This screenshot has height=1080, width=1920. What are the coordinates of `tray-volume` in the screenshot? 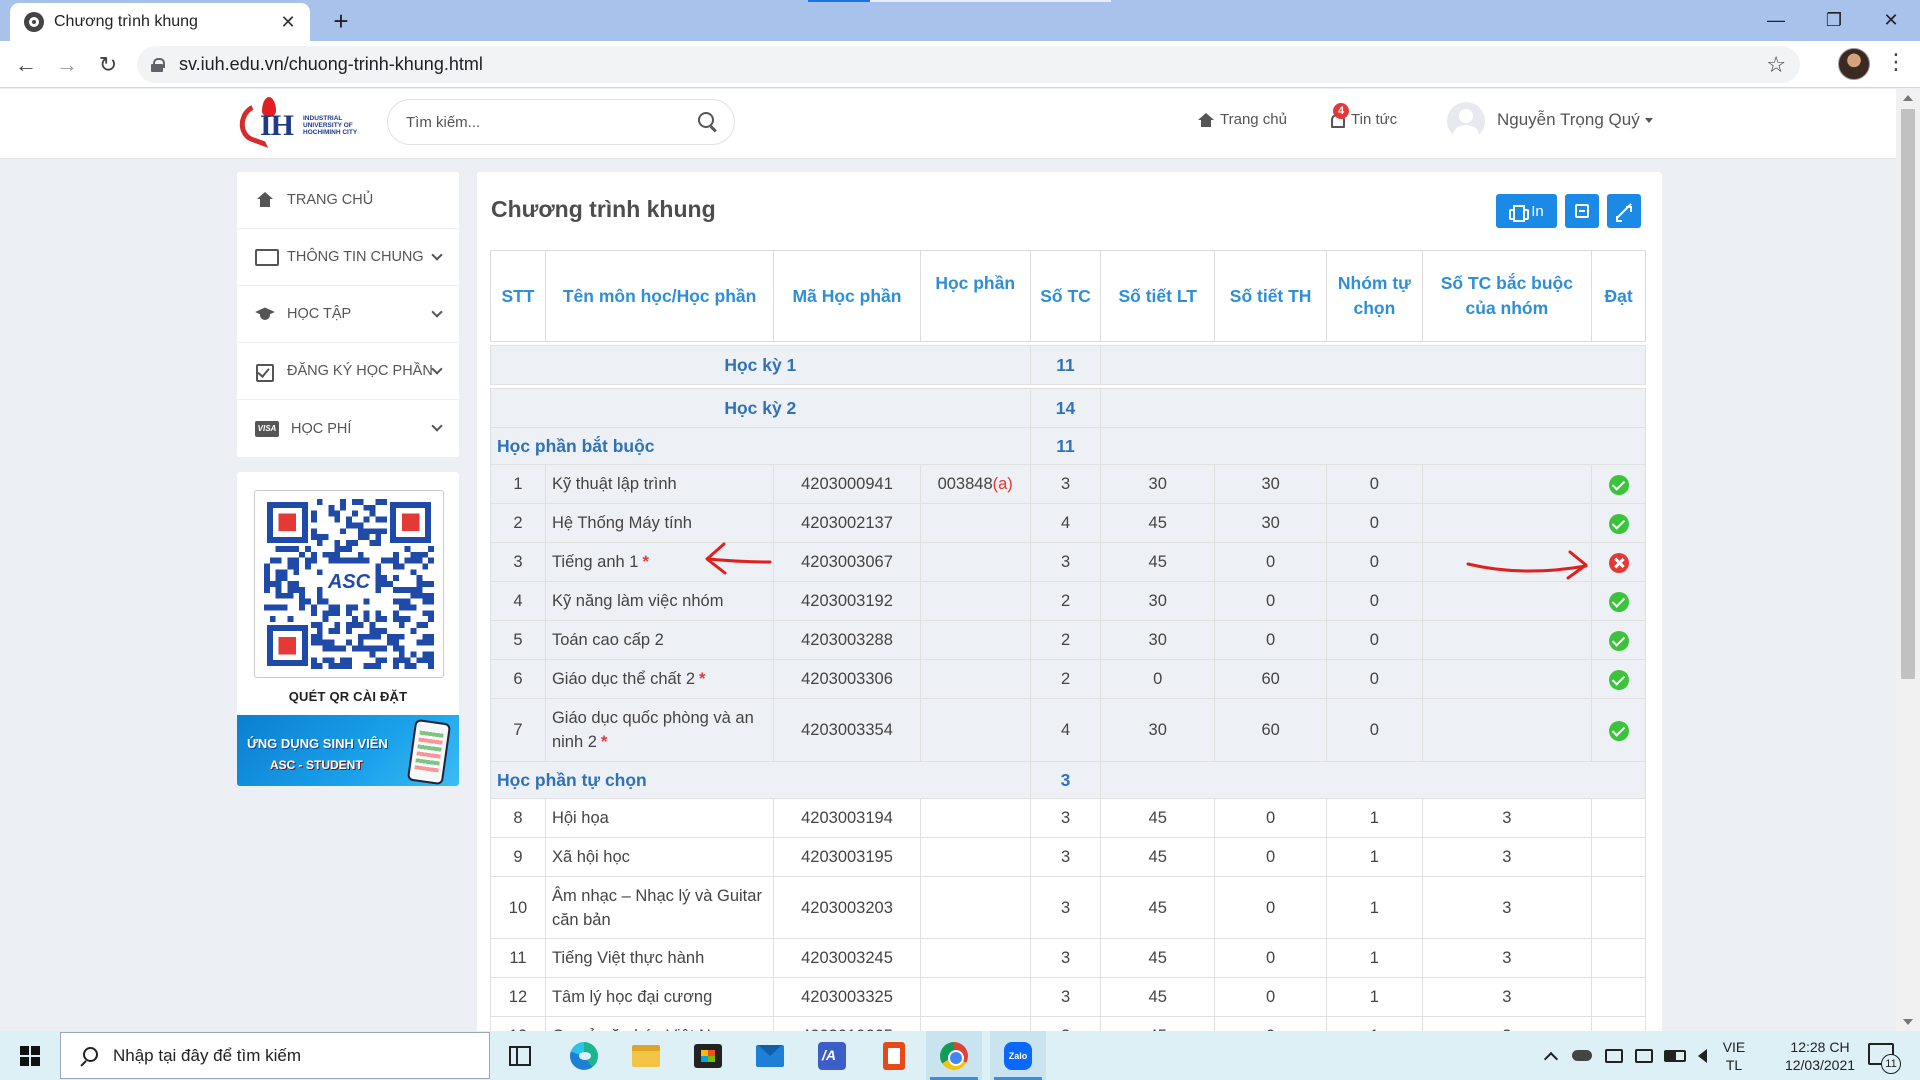 It's located at (1702, 1055).